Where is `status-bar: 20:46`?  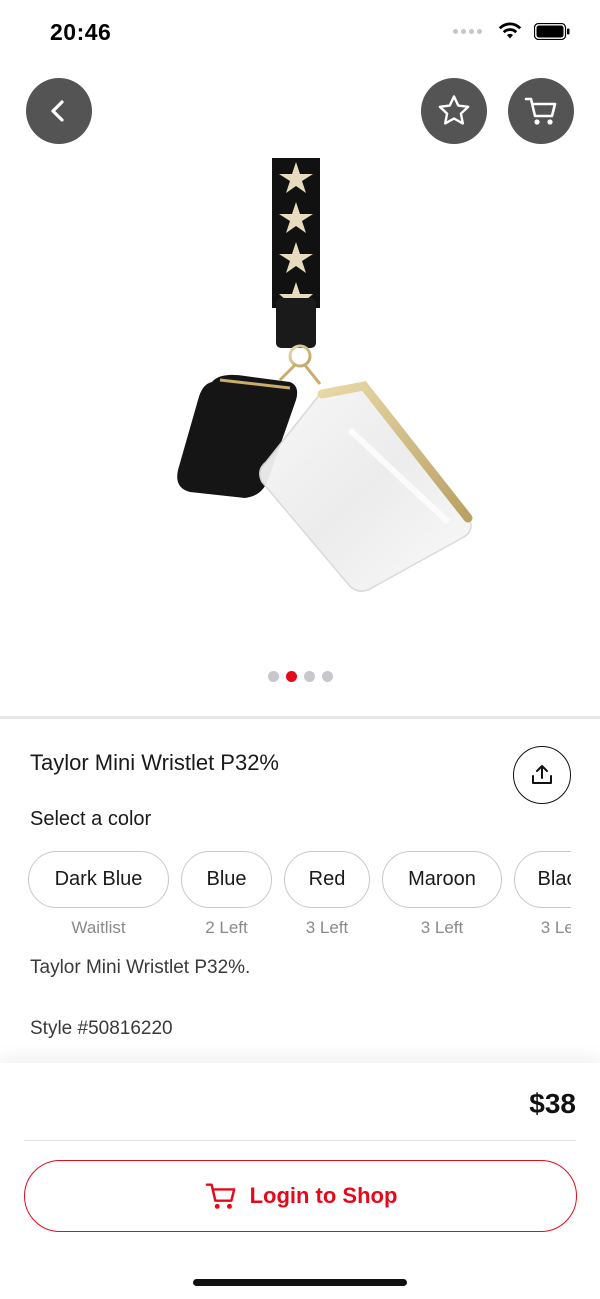 status-bar: 20:46 is located at coordinates (300, 33).